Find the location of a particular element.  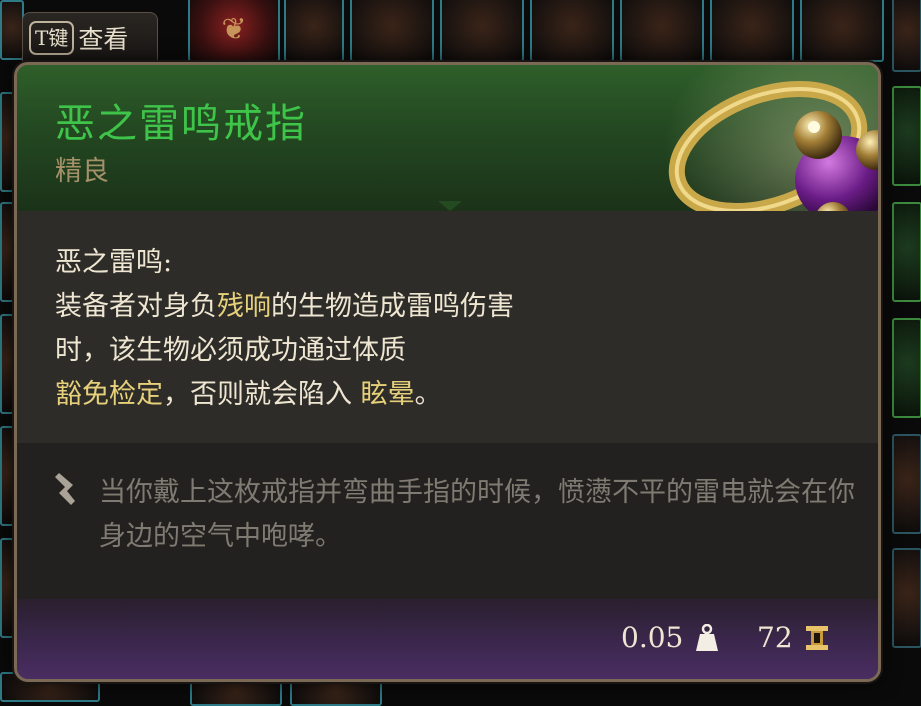

item-rarity: 精良 is located at coordinates (82, 171).